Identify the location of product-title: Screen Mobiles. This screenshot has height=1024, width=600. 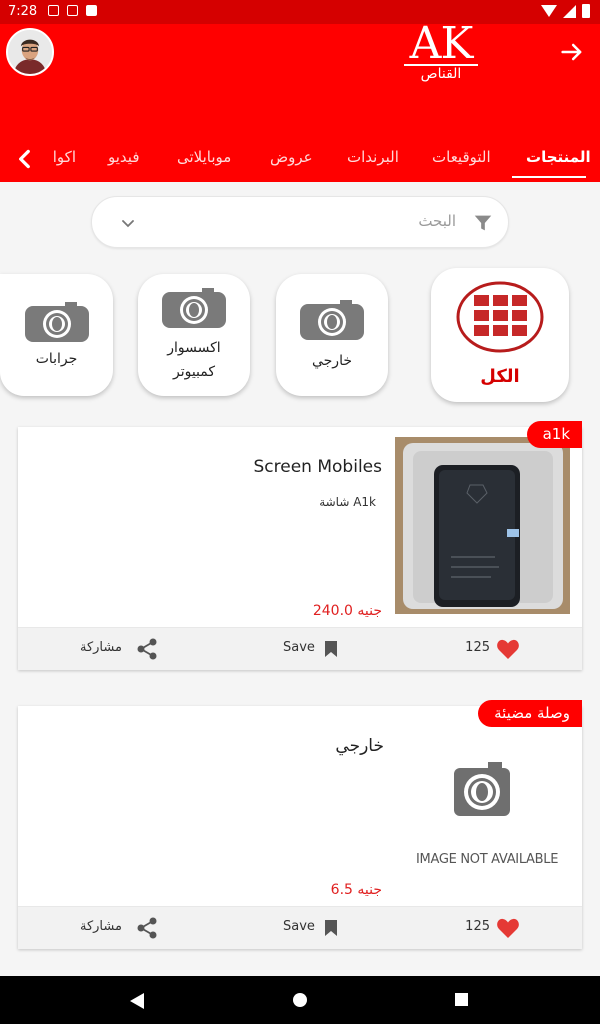
(317, 467).